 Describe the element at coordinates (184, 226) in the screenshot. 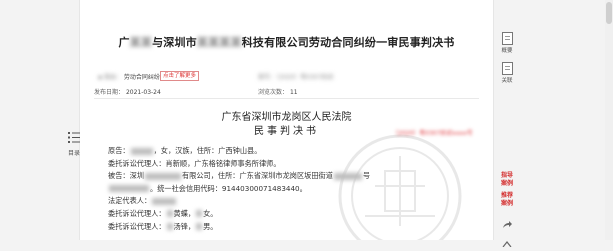

I see `body-text: 汤锋，` at that location.